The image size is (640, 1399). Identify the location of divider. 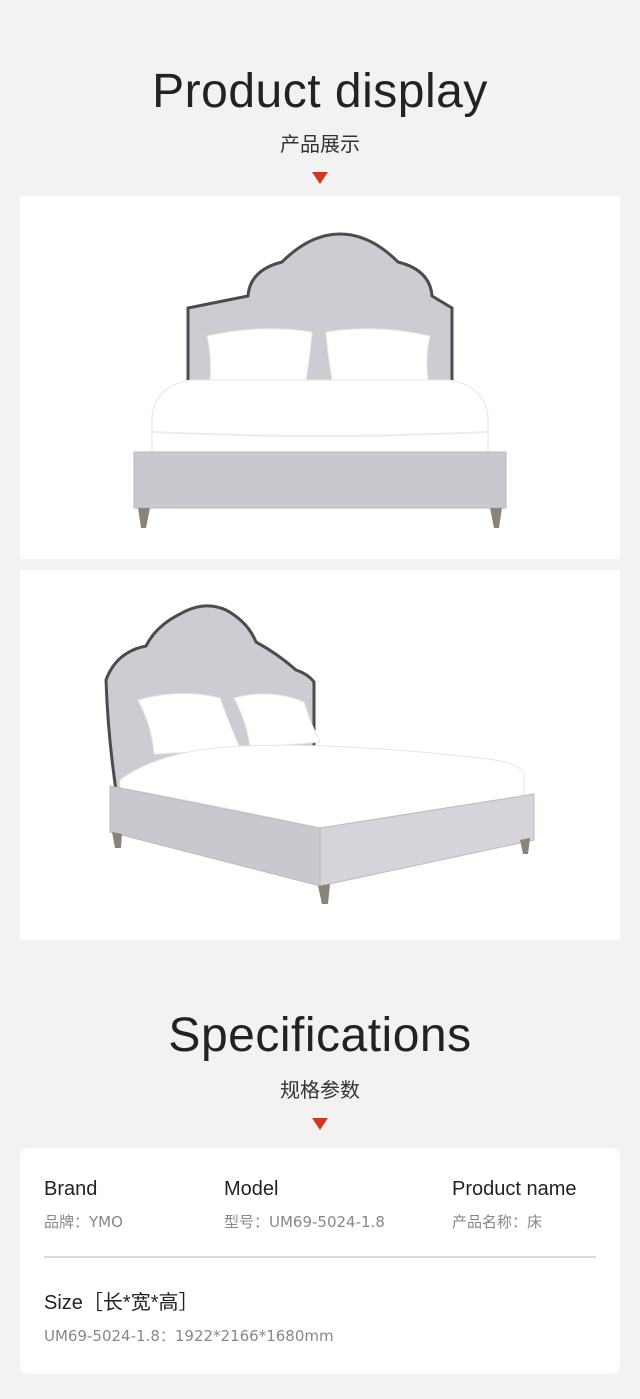
(320, 1257).